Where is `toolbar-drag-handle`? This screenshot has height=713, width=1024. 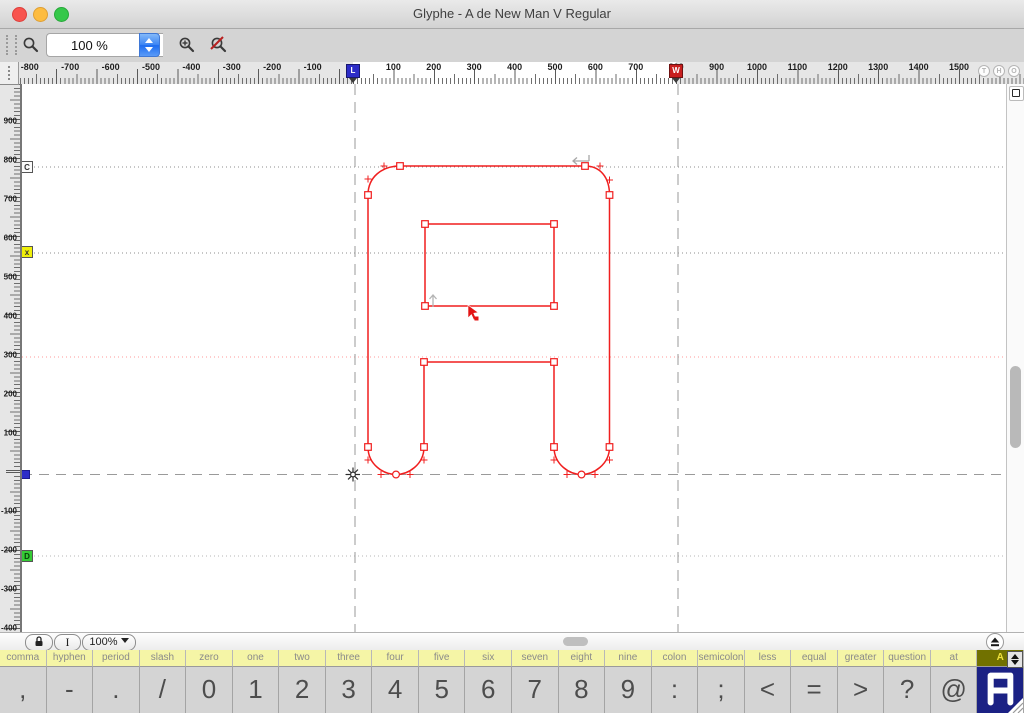
toolbar-drag-handle is located at coordinates (11, 45).